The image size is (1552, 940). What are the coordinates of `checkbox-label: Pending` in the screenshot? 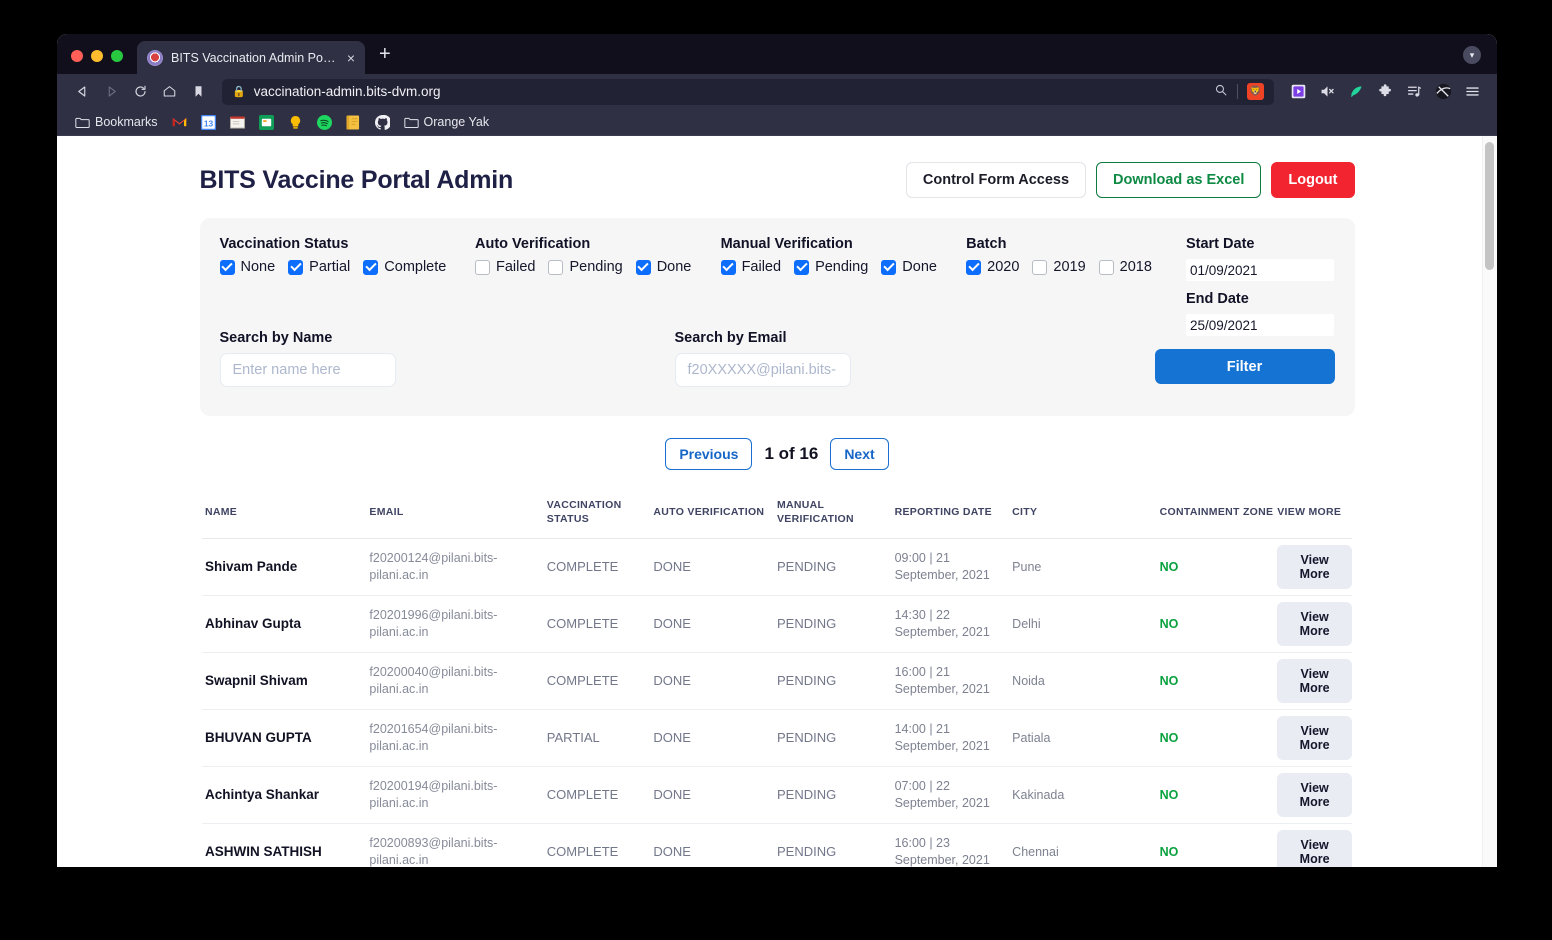 It's located at (842, 267).